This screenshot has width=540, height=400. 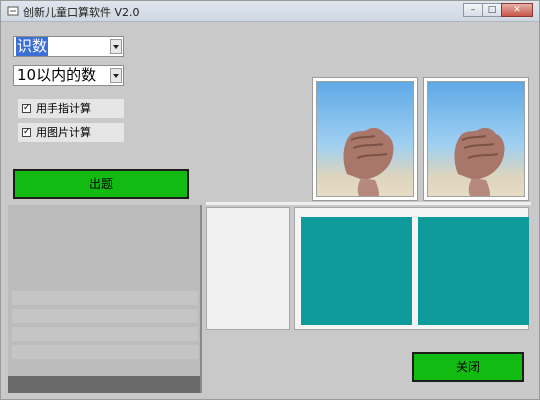 I want to click on close-button: 关闭, so click(x=468, y=367).